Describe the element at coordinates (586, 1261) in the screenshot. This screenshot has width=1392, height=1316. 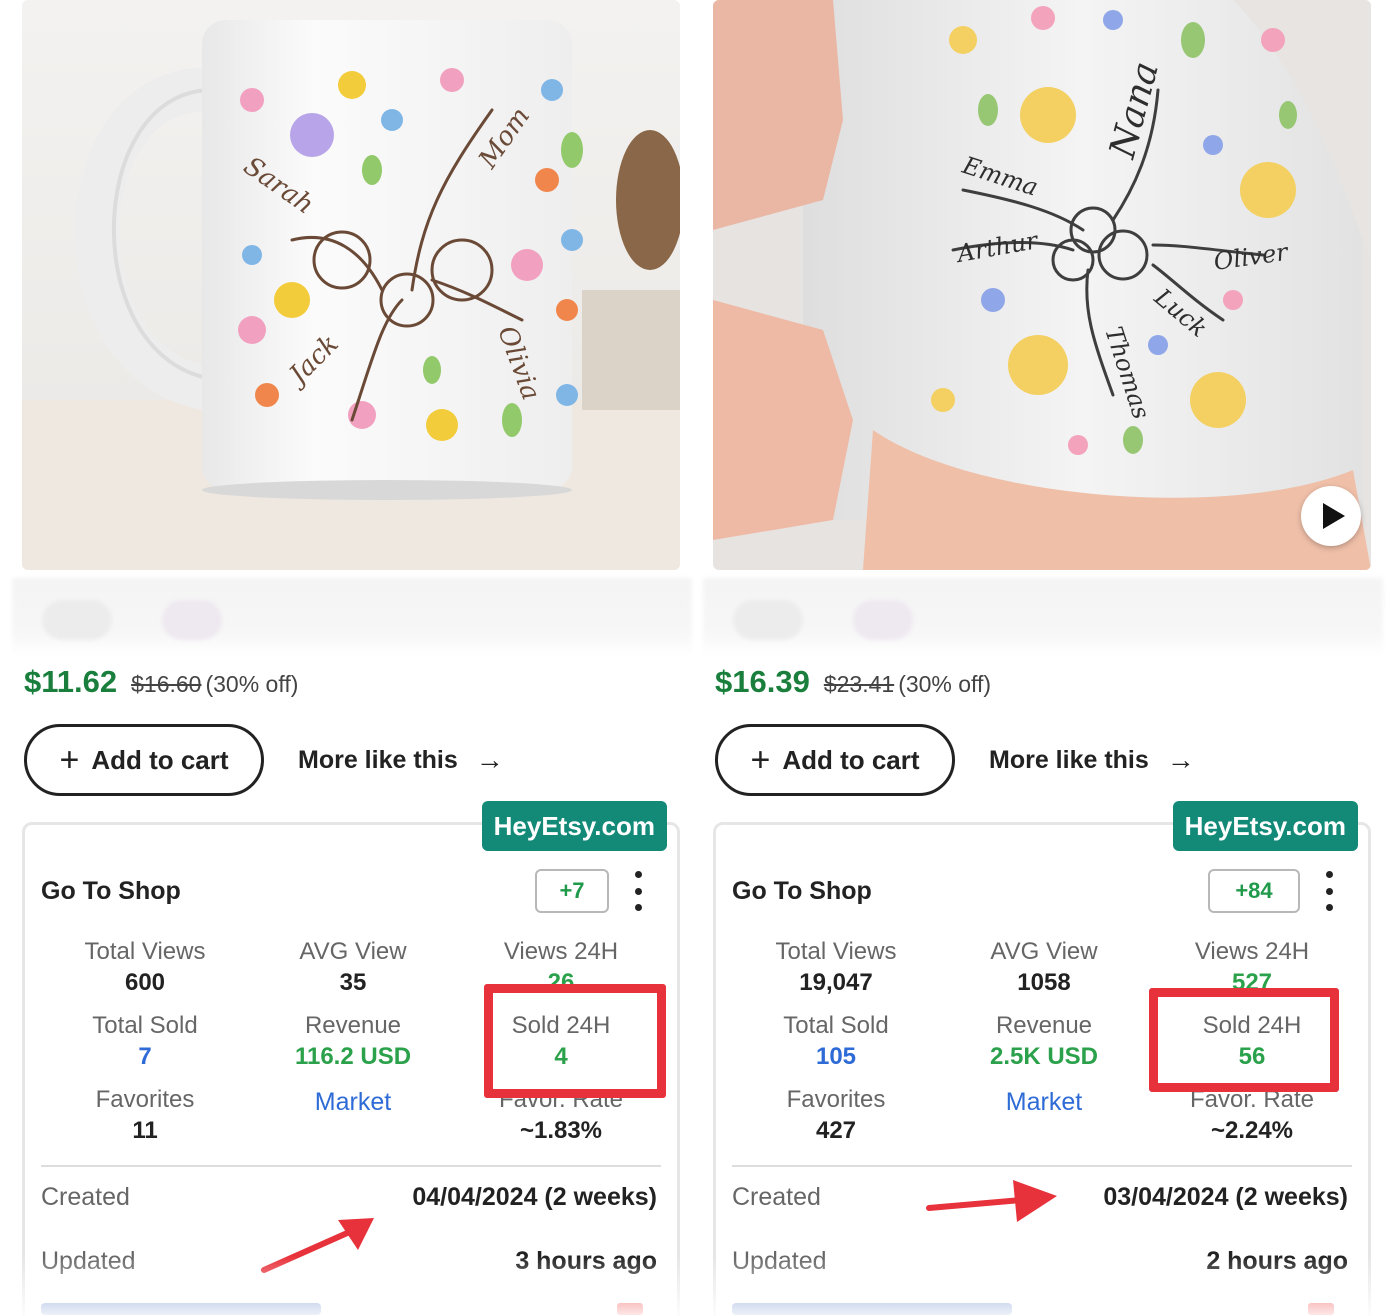
I see `updated-value: 3 hours ago` at that location.